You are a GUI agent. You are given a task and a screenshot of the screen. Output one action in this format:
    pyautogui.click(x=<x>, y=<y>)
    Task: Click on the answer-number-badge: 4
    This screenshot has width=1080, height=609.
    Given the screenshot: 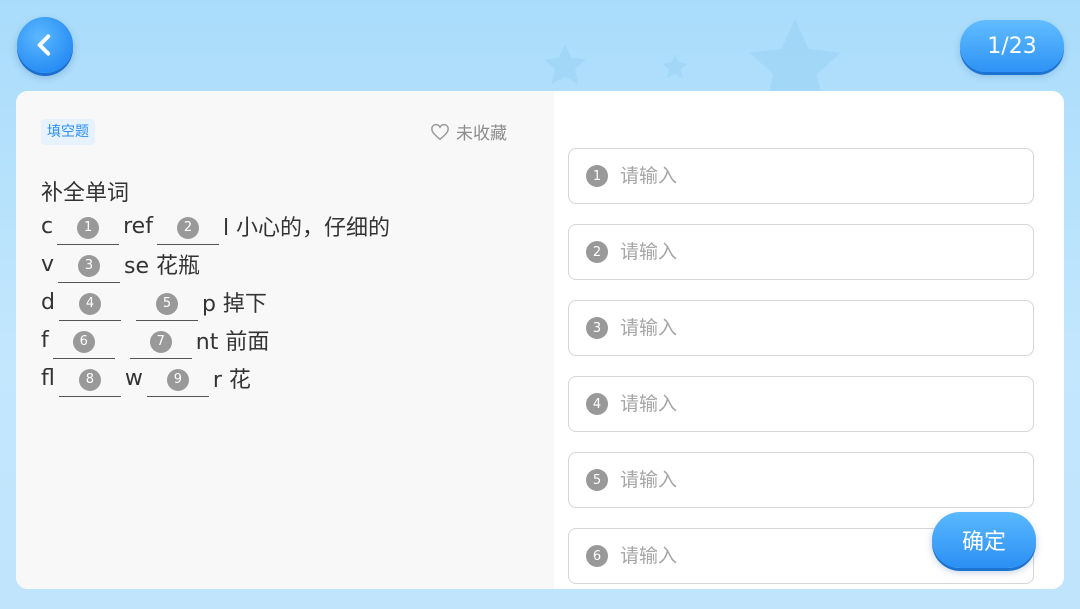 What is the action you would take?
    pyautogui.click(x=597, y=404)
    